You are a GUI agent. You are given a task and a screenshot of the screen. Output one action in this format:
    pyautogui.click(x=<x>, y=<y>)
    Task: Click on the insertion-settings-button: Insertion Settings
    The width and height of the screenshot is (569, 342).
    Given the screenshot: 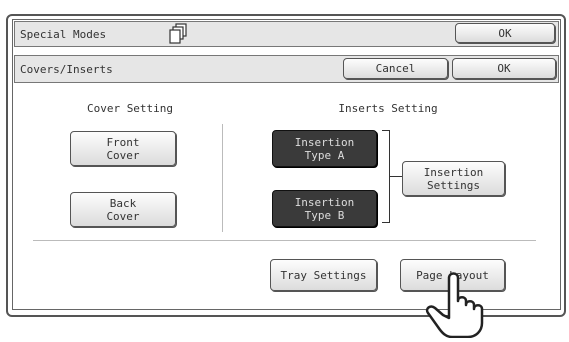 What is the action you would take?
    pyautogui.click(x=453, y=178)
    